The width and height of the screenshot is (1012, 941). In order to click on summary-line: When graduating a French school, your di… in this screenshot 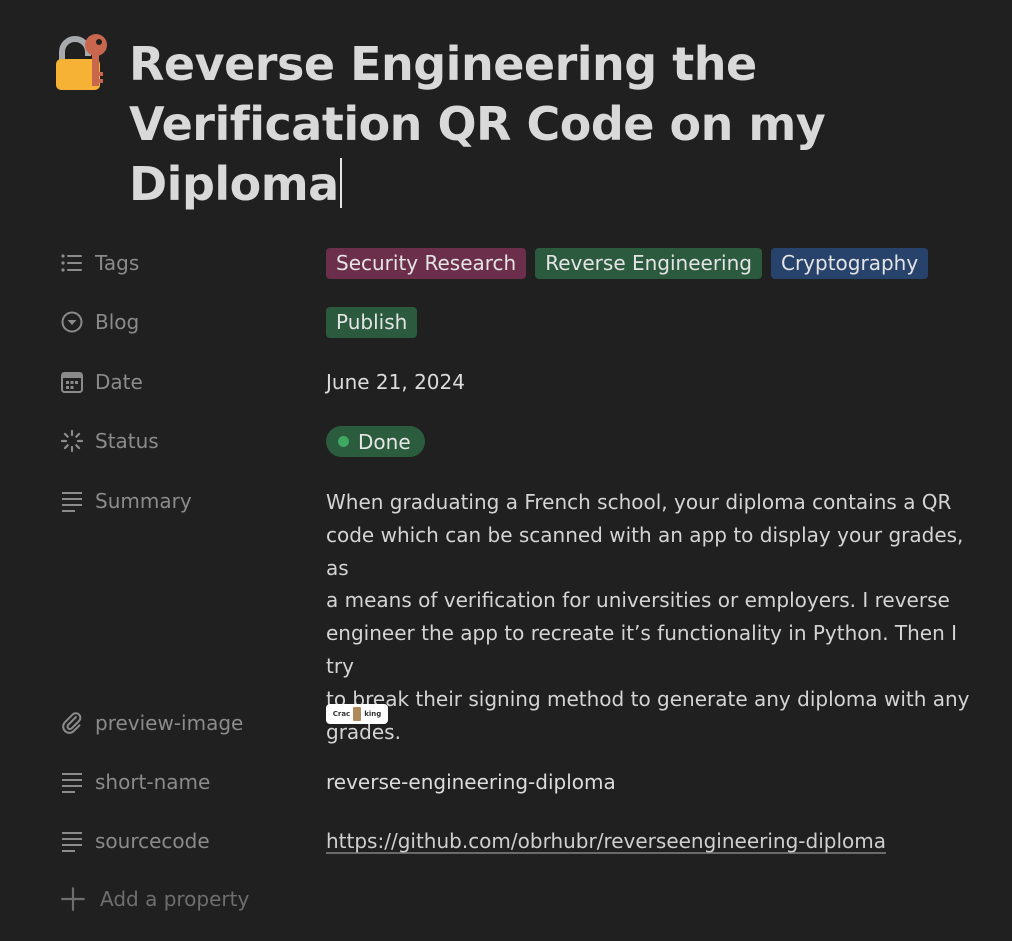, I will do `click(639, 502)`.